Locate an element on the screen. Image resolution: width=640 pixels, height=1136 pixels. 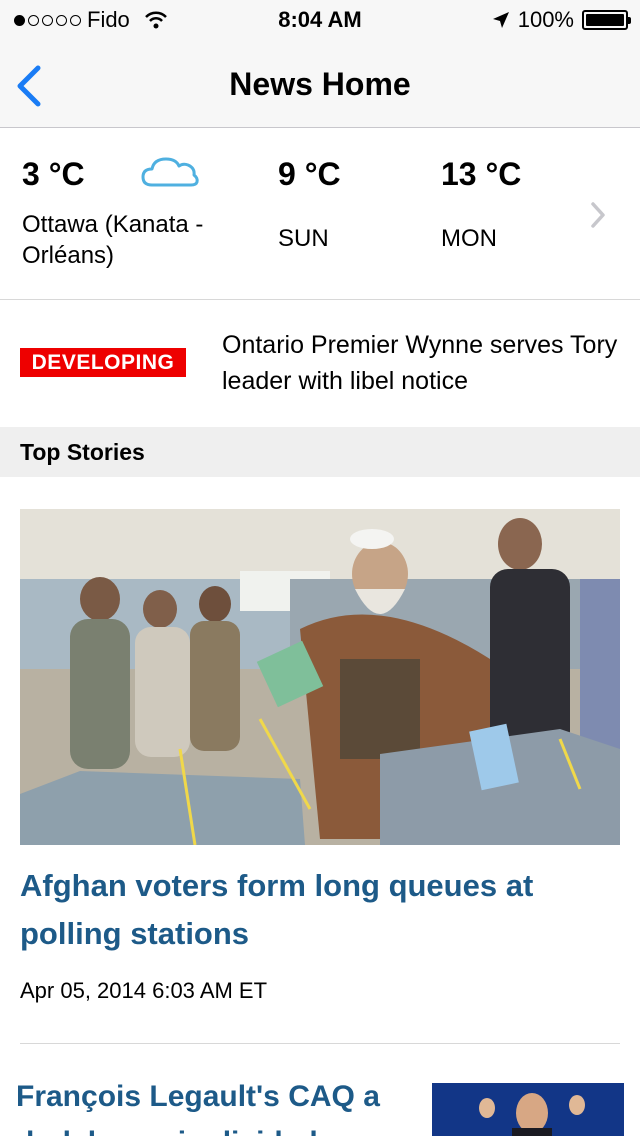
page-title: News Home is located at coordinates (320, 84).